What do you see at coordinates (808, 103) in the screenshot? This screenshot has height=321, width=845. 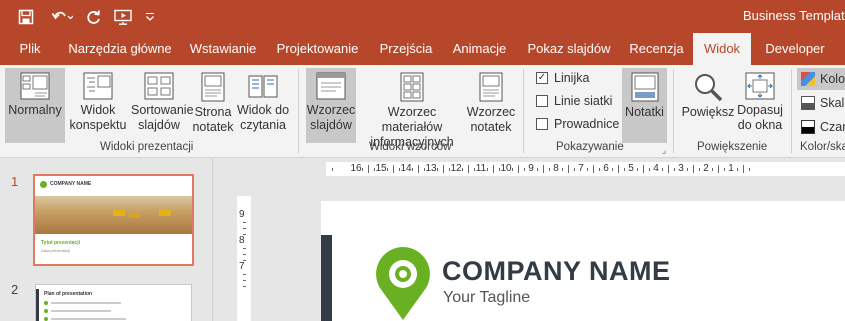 I see `grayscale-swatch-icon` at bounding box center [808, 103].